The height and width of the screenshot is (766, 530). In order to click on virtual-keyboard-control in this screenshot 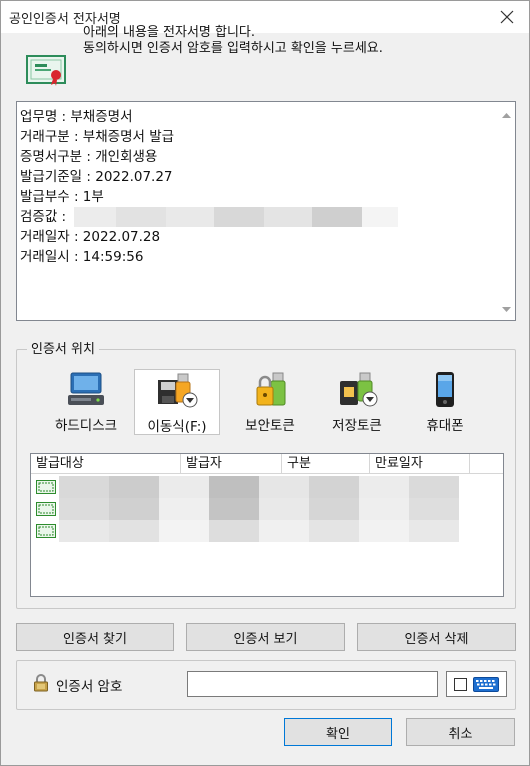, I will do `click(476, 684)`.